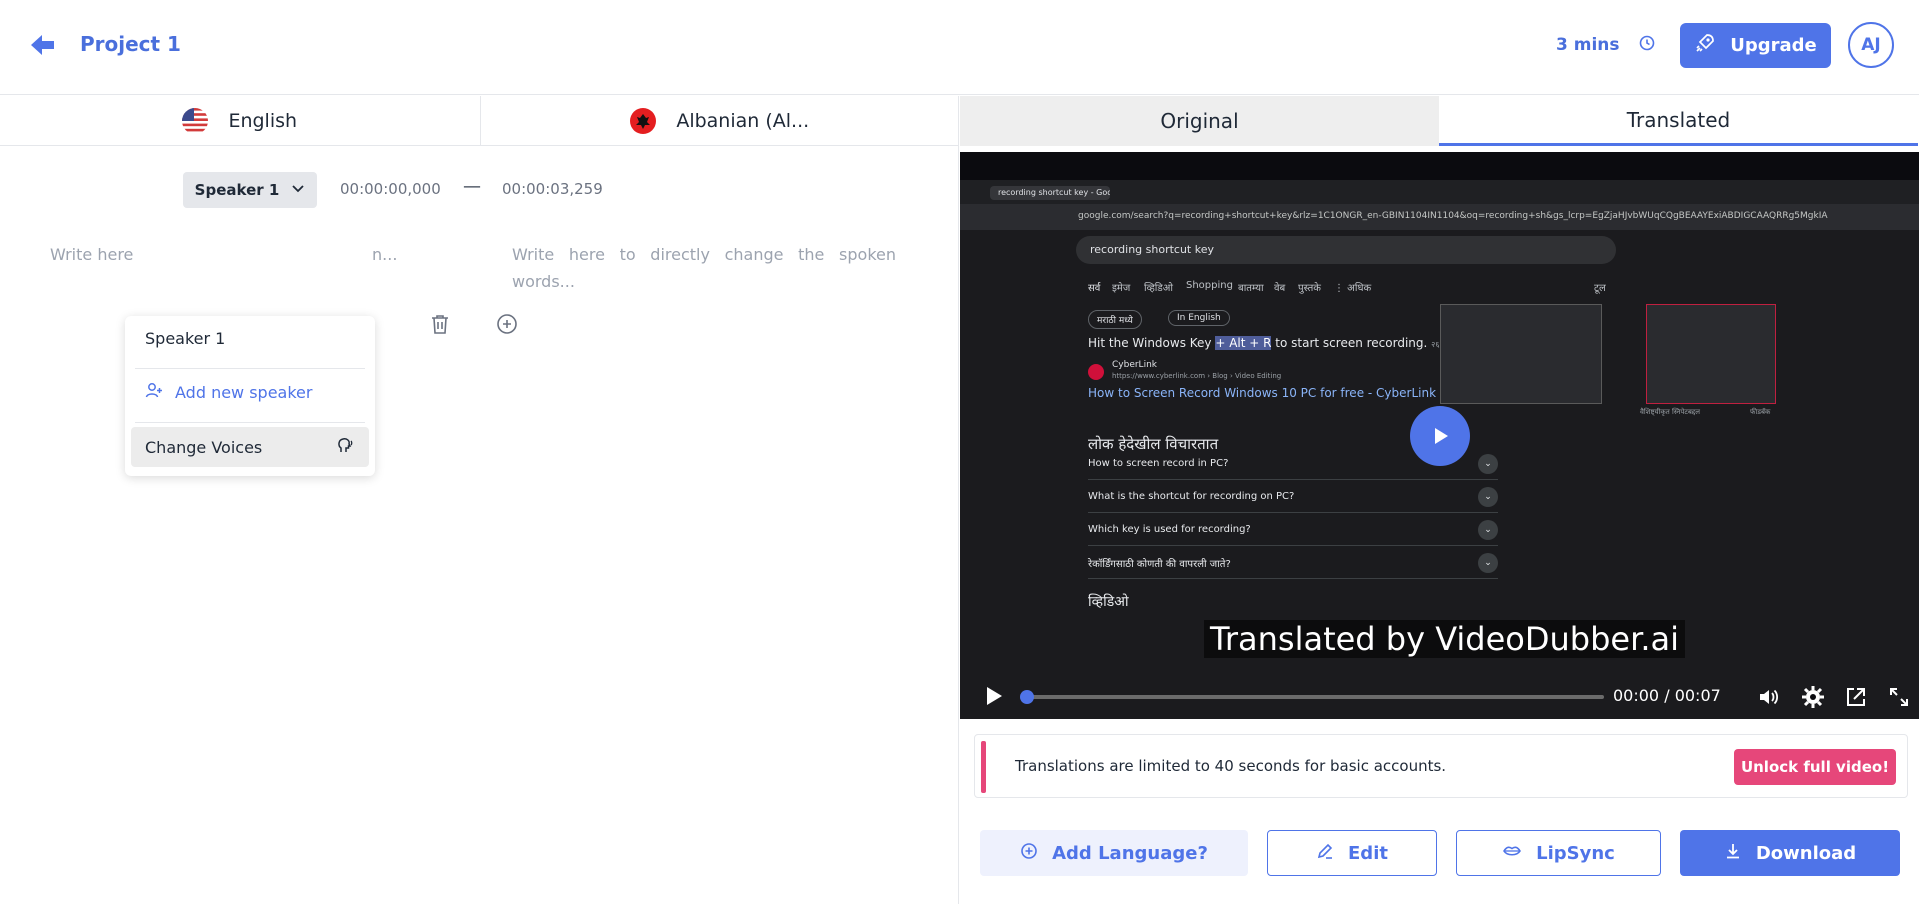 Image resolution: width=1919 pixels, height=904 pixels. Describe the element at coordinates (1158, 288) in the screenshot. I see `video-search-tab: व्हिडिओ` at that location.